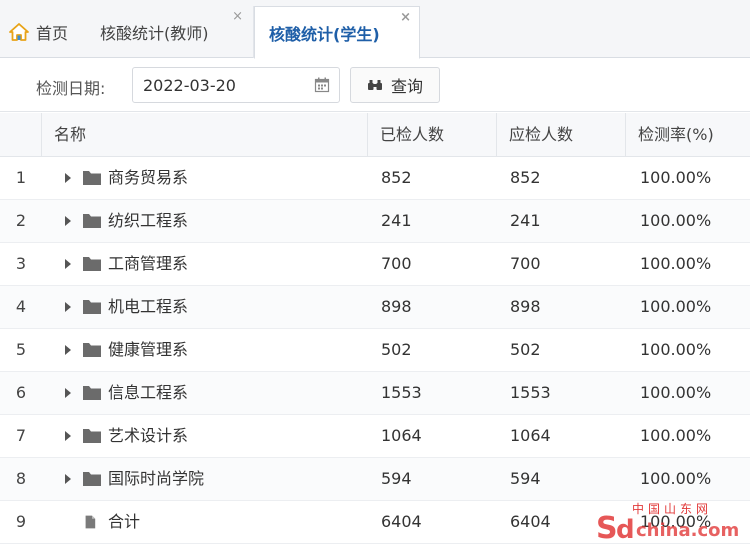 Image resolution: width=750 pixels, height=554 pixels. Describe the element at coordinates (525, 263) in the screenshot. I see `row-expected: 700` at that location.